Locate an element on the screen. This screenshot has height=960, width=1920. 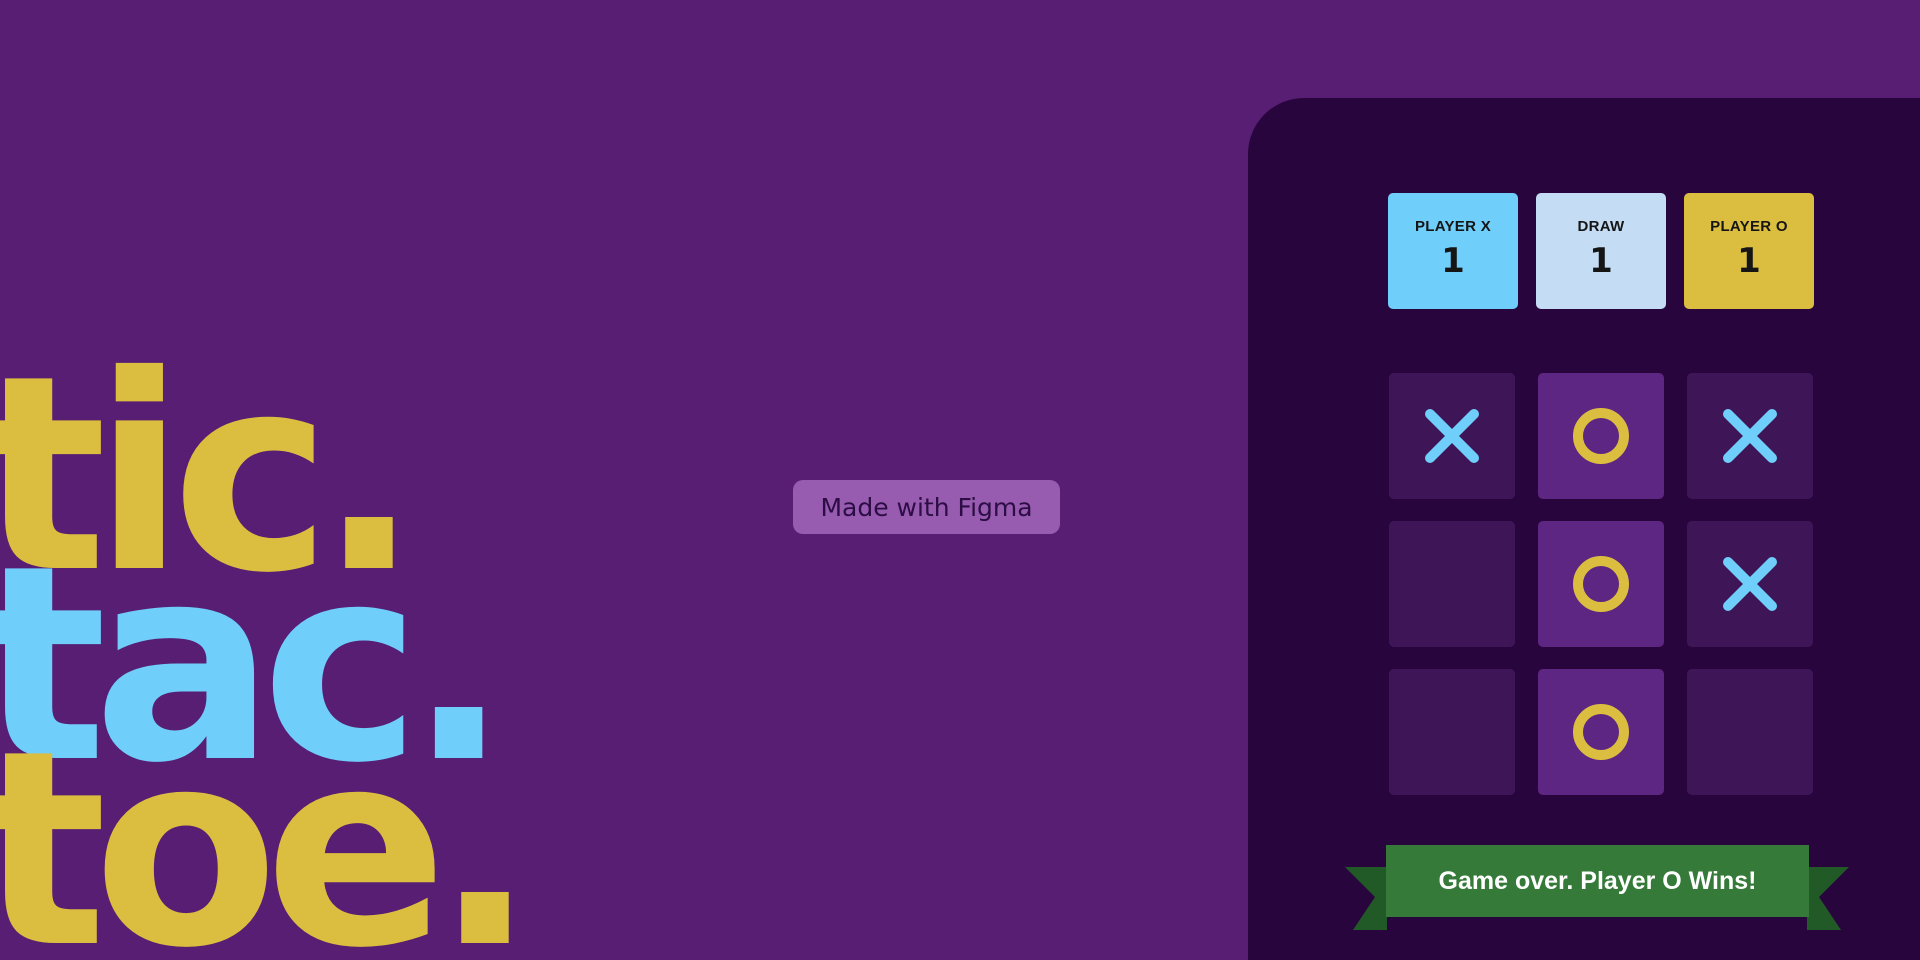
made-with-figma-badge: Made with Figma is located at coordinates (926, 507).